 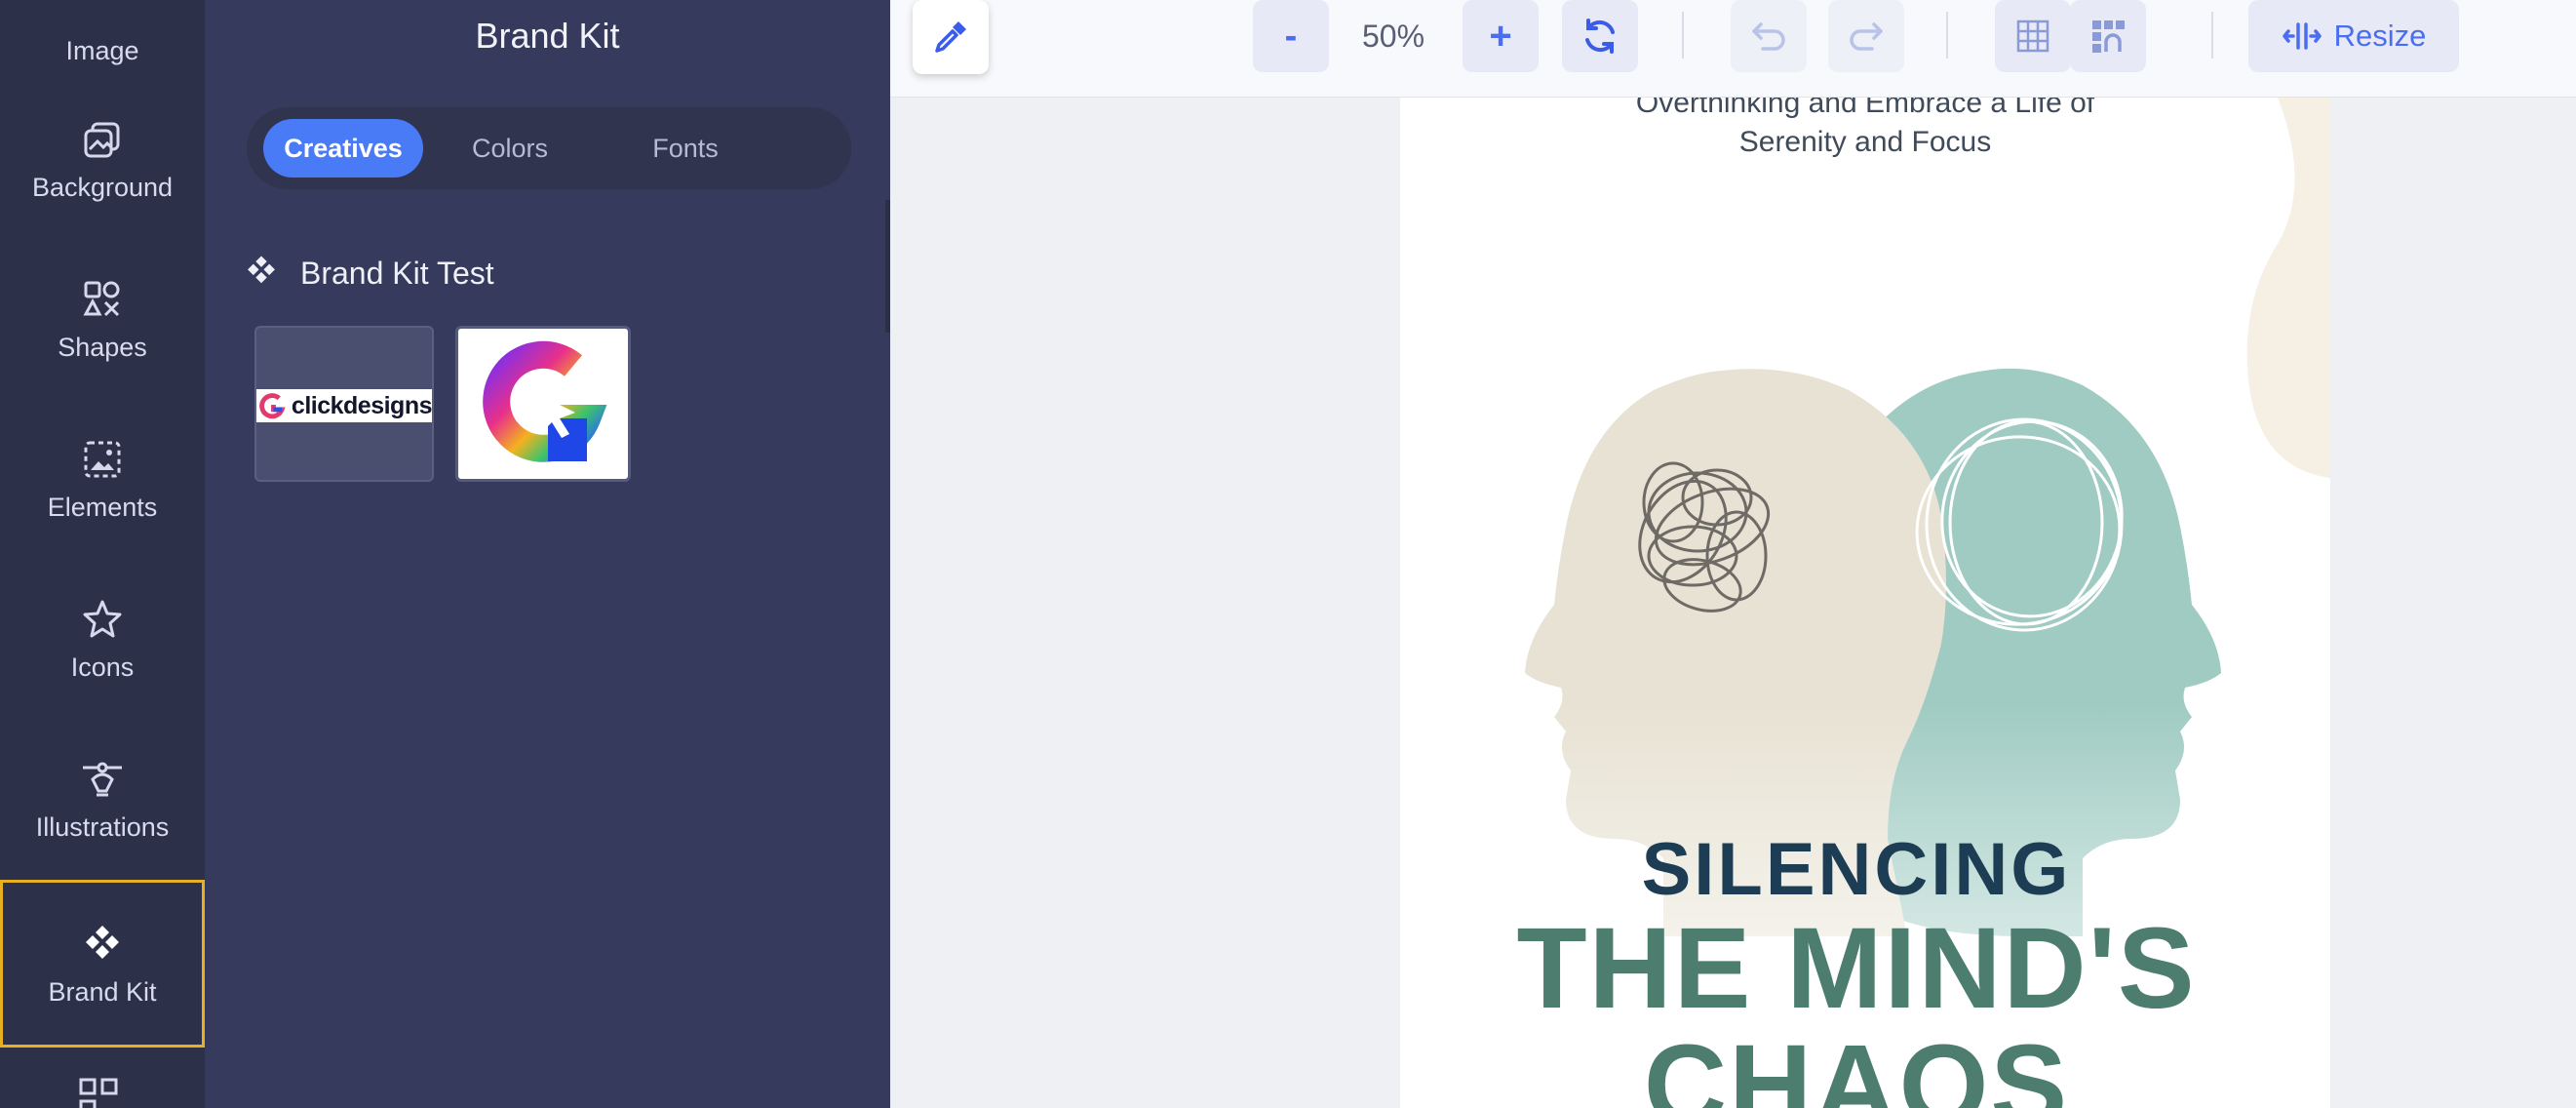 I want to click on eyedropper-icon, so click(x=950, y=37).